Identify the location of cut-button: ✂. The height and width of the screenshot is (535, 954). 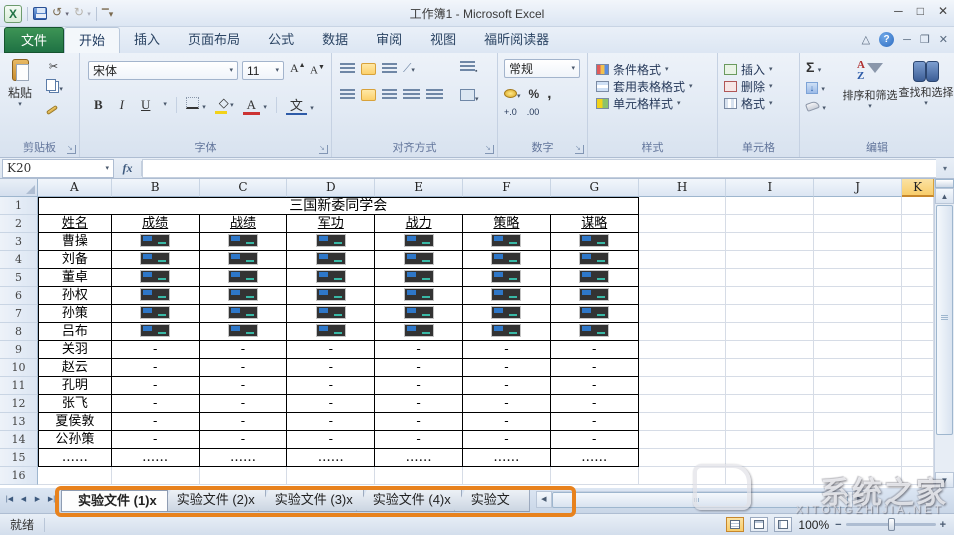
(53, 66).